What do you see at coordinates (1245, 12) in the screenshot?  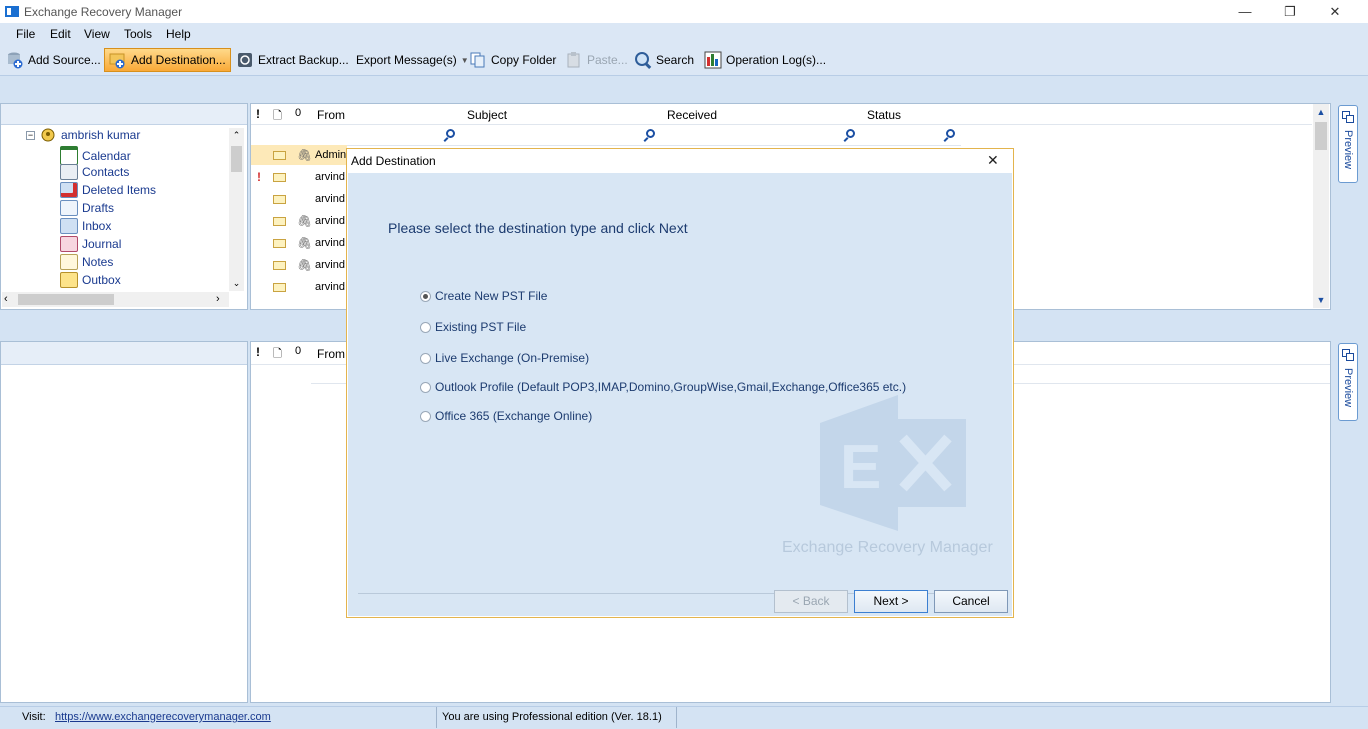 I see `minimize-button: —` at bounding box center [1245, 12].